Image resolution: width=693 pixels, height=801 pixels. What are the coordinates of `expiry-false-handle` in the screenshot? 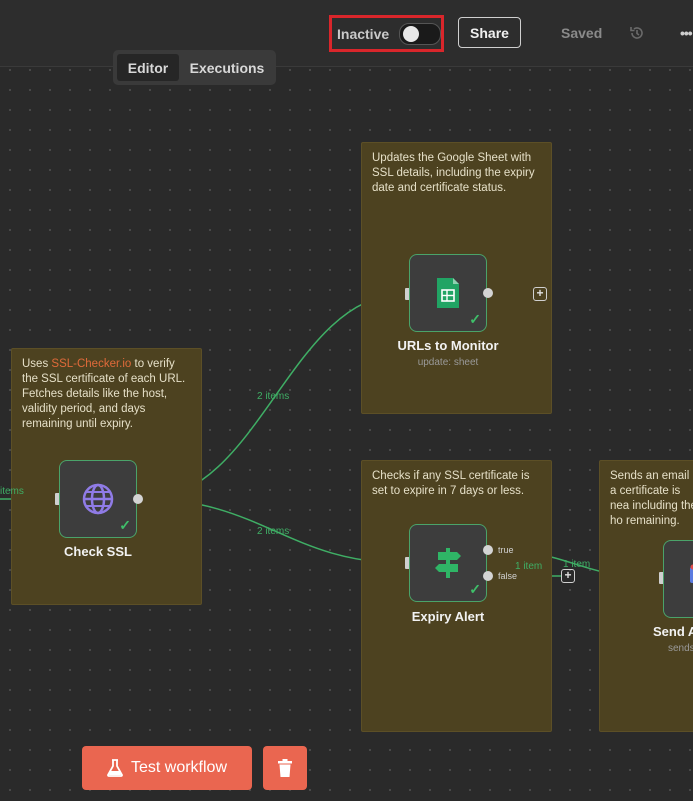 It's located at (488, 576).